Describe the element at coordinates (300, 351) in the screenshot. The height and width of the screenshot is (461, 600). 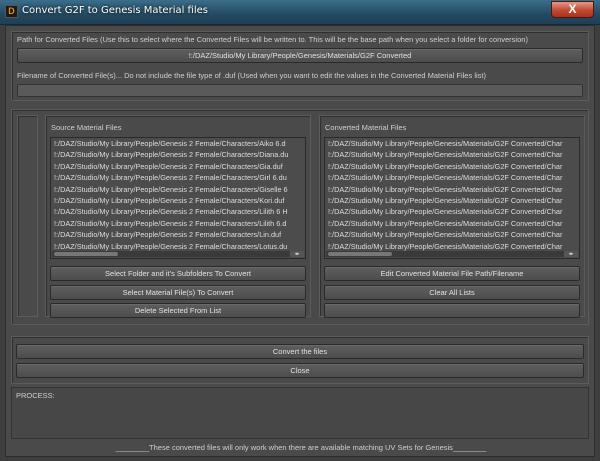
I see `convert-files-button: Convert the files` at that location.